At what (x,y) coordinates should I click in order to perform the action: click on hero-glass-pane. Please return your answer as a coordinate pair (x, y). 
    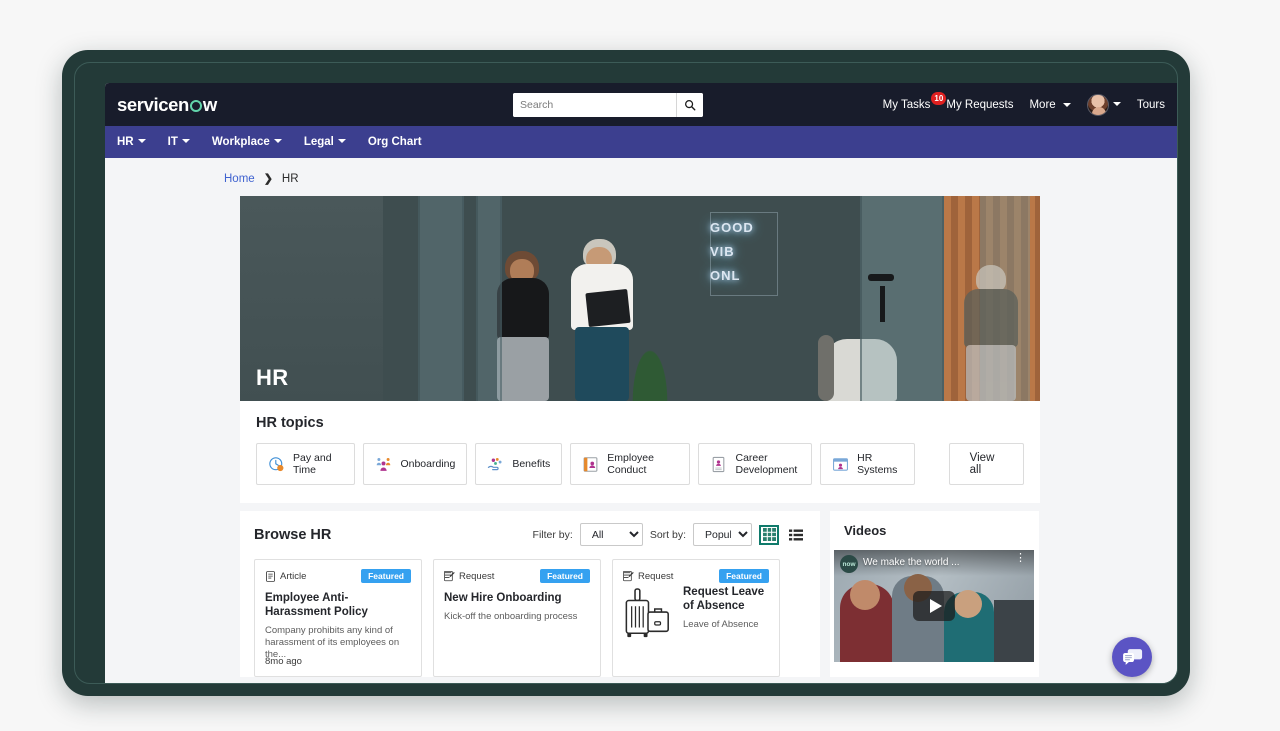
    Looking at the image, I should click on (441, 298).